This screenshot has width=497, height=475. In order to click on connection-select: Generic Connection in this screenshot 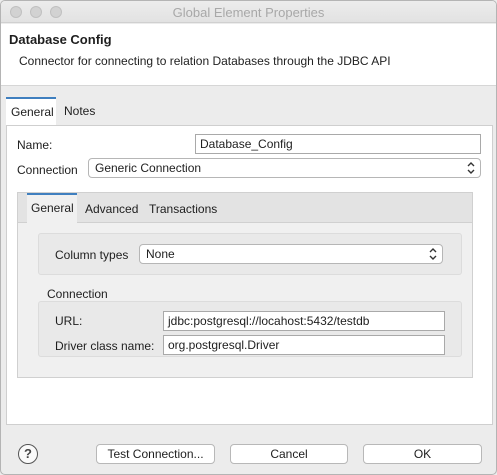, I will do `click(284, 168)`.